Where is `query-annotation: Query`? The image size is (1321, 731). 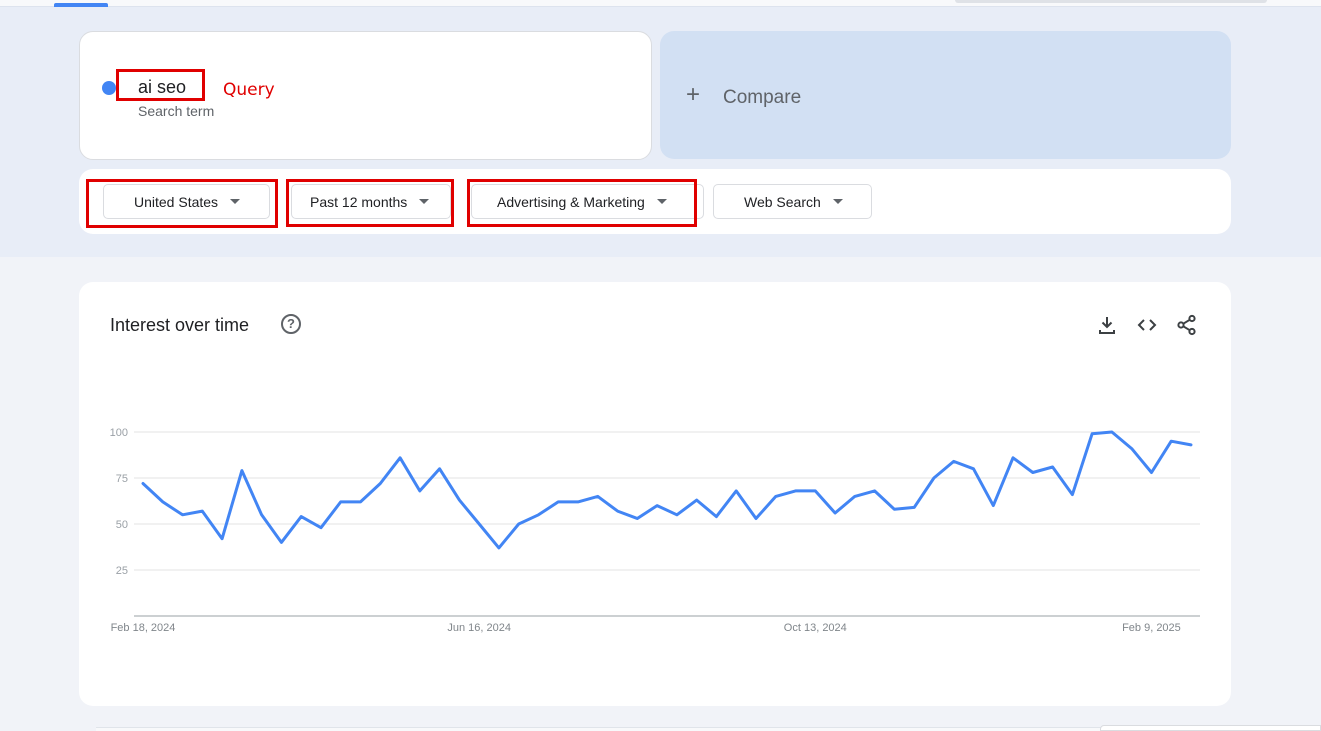
query-annotation: Query is located at coordinates (249, 90).